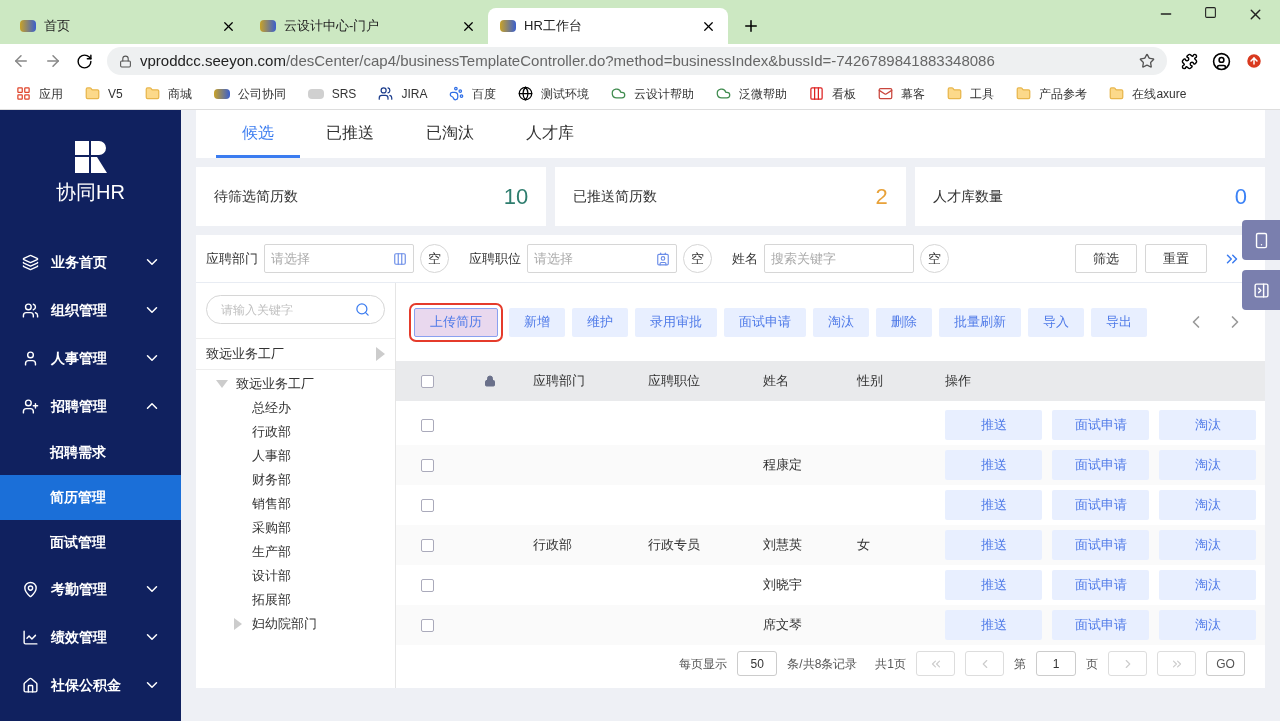 The height and width of the screenshot is (721, 1280). What do you see at coordinates (128, 26) in the screenshot?
I see `browser-tab: 首页` at bounding box center [128, 26].